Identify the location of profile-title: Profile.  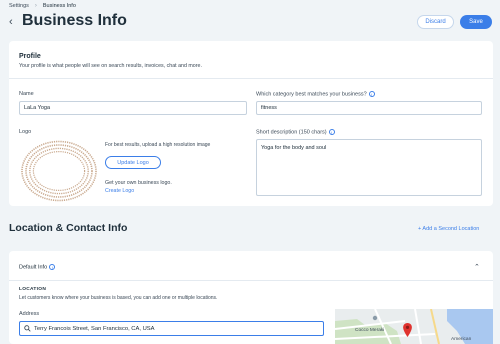
(30, 56).